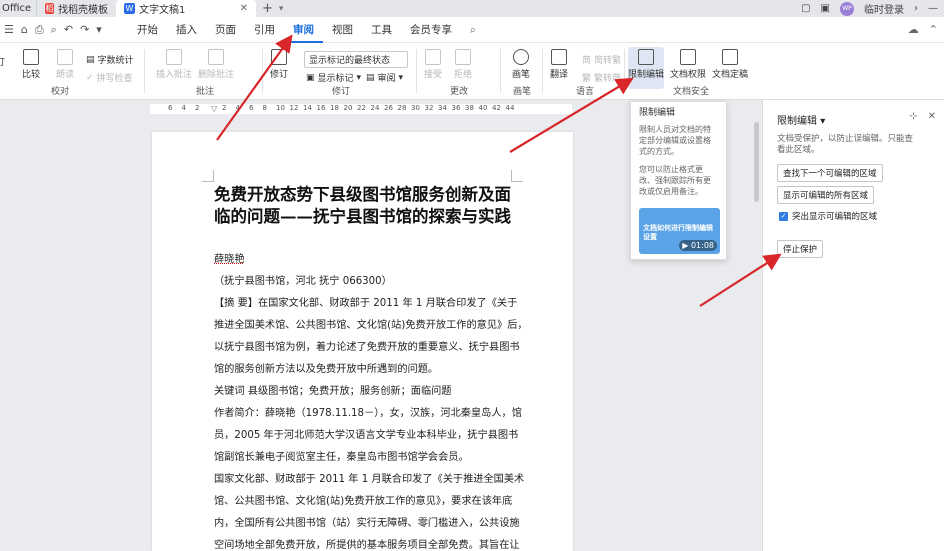 The image size is (944, 551). I want to click on menu-reference: 引用, so click(264, 30).